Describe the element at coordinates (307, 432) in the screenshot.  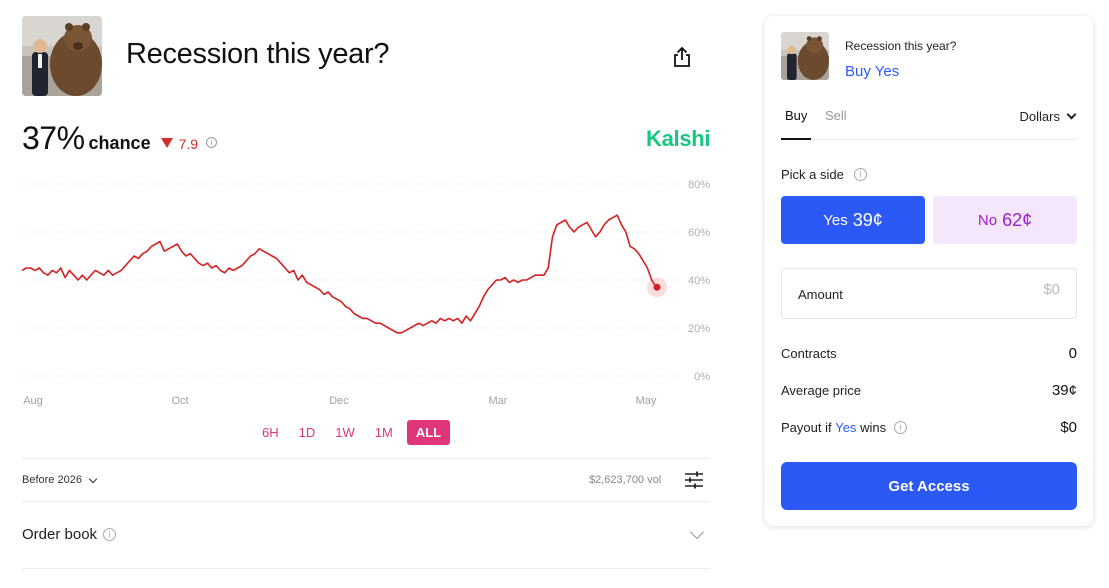
I see `range-1d-button: 1D` at that location.